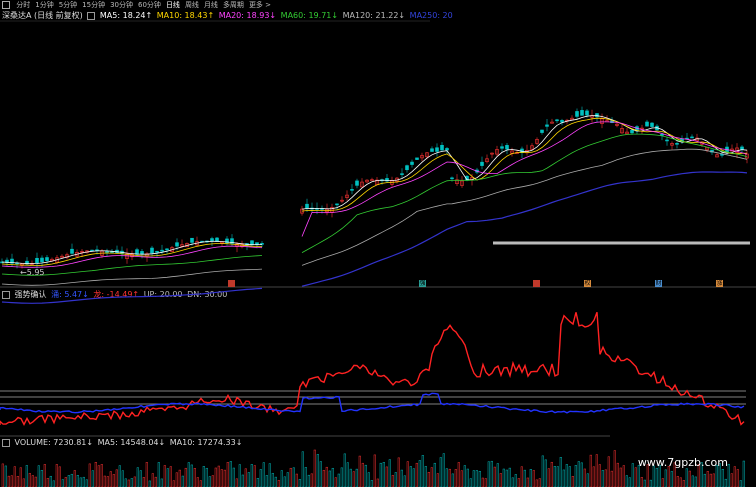  I want to click on event-marker: 涨, so click(719, 283).